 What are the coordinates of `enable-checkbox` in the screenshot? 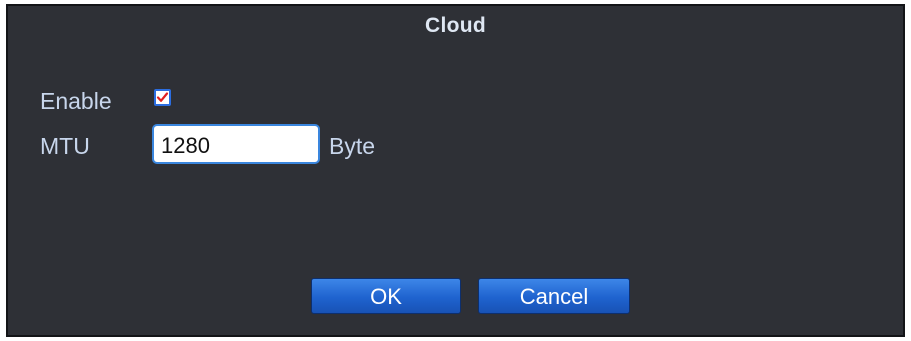 It's located at (162, 97).